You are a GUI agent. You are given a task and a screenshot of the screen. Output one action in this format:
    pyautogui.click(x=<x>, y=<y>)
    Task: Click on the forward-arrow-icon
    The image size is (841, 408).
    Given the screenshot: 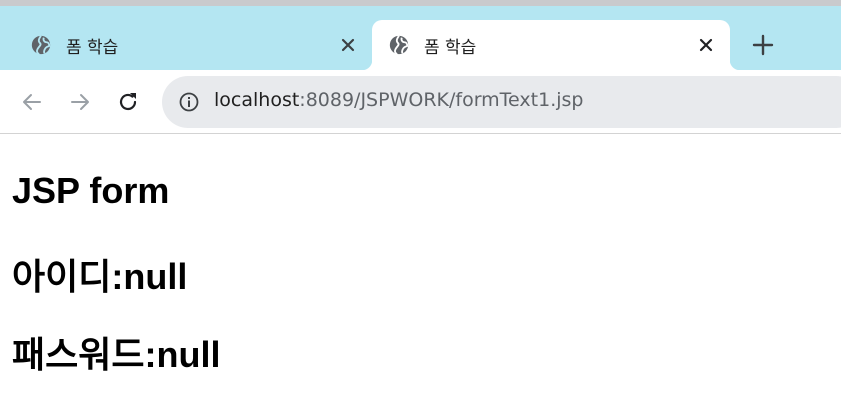 What is the action you would take?
    pyautogui.click(x=80, y=102)
    